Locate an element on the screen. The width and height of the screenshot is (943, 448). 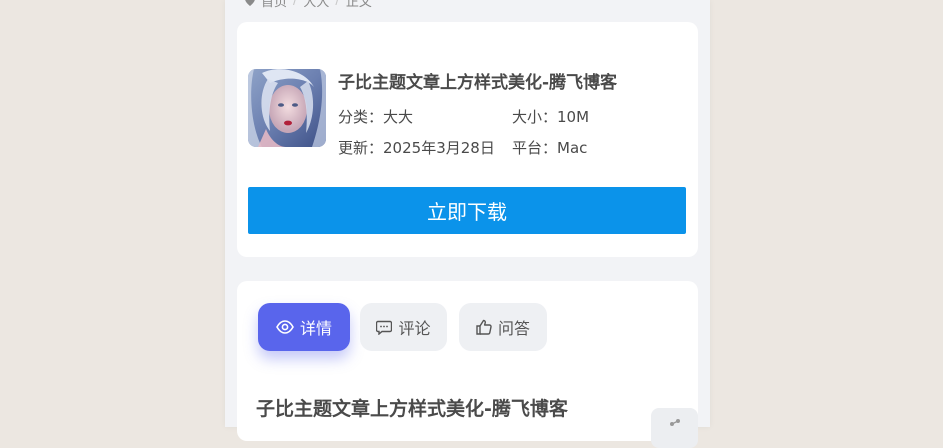
category-label: 分类： is located at coordinates (361, 117).